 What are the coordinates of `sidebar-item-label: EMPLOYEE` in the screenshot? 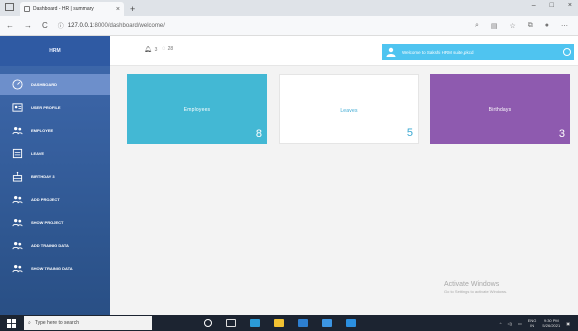 It's located at (42, 130).